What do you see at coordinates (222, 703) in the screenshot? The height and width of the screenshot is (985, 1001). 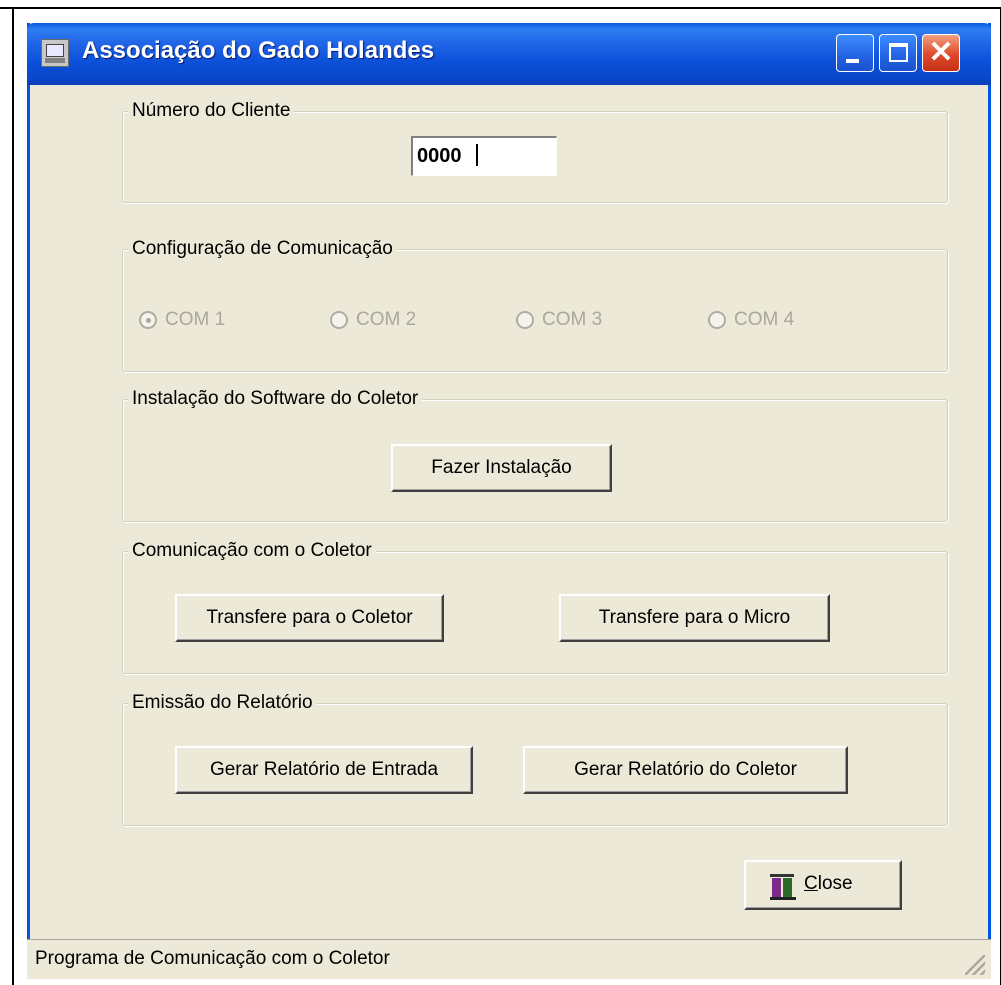 I see `report-legend: Emissão do Relatório` at bounding box center [222, 703].